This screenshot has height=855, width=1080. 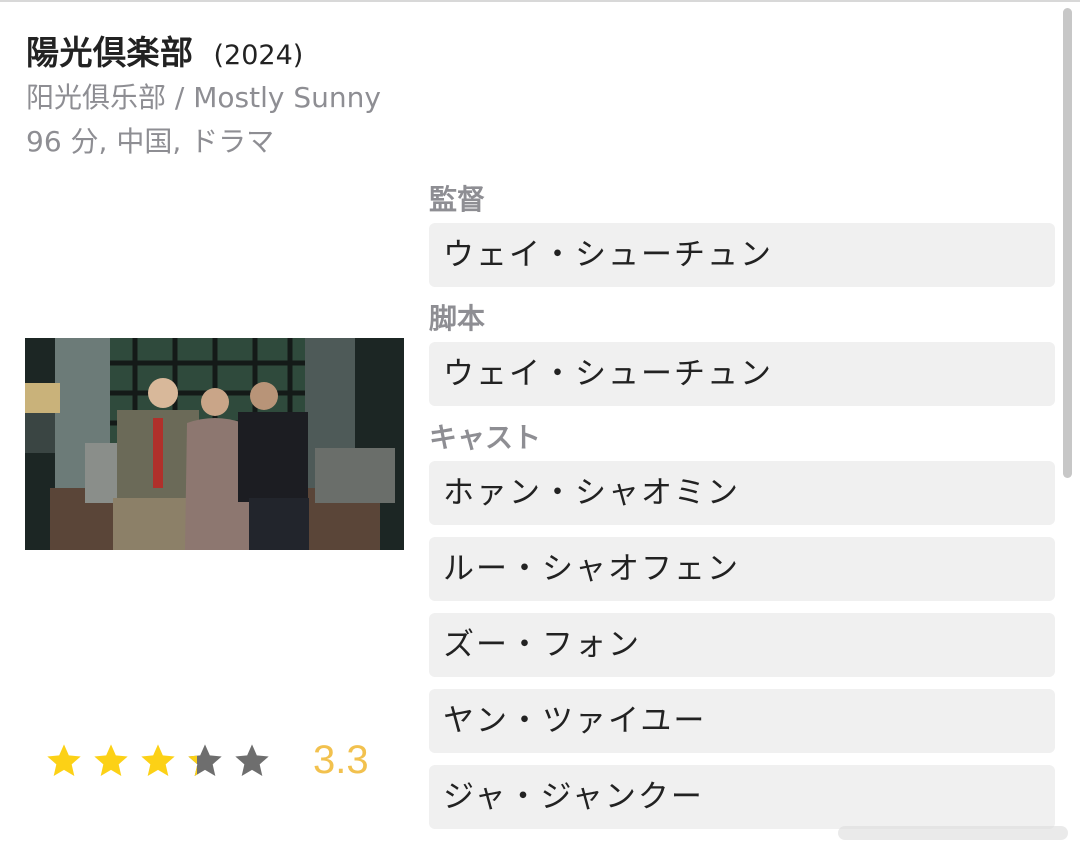 I want to click on movie-alt-titles: 阳光俱乐部 / Mostly Sunny, so click(x=203, y=97).